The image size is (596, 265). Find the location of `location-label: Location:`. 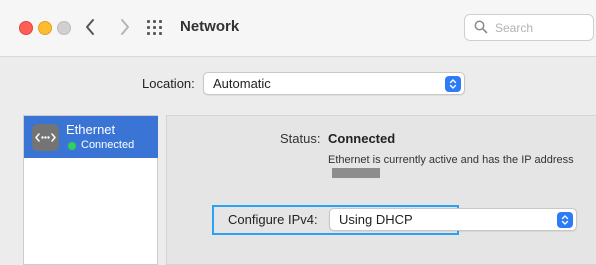

location-label: Location: is located at coordinates (168, 83).